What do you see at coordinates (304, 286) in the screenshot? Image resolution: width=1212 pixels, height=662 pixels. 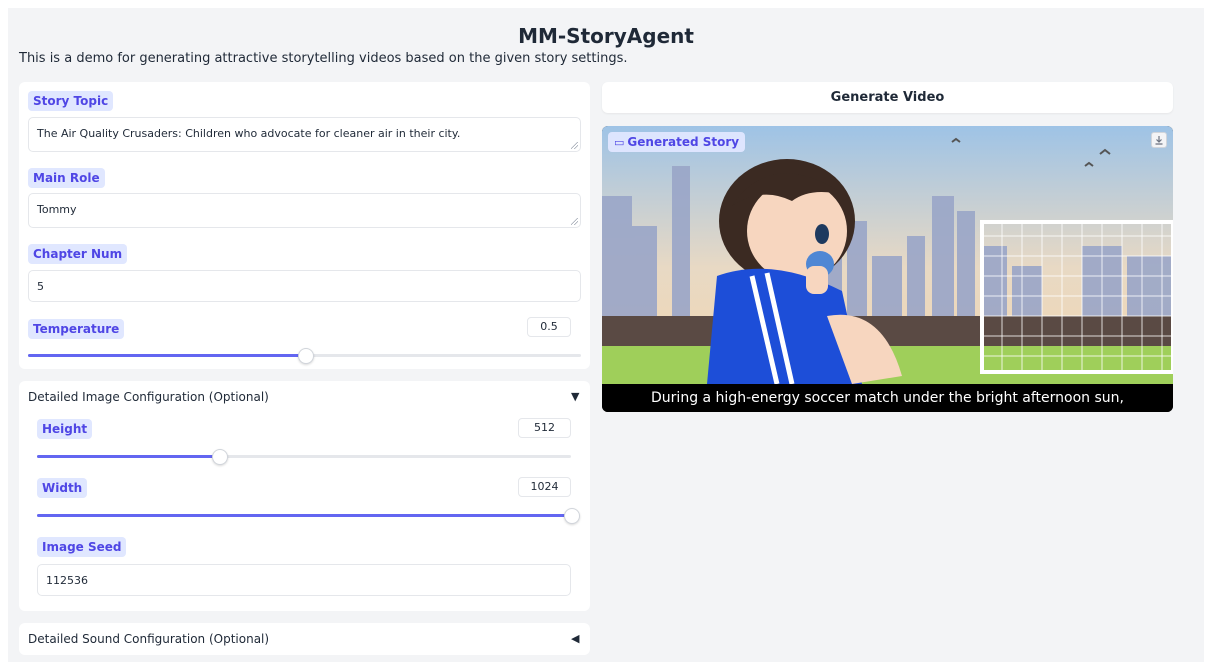 I see `chapter-num-input: 5` at bounding box center [304, 286].